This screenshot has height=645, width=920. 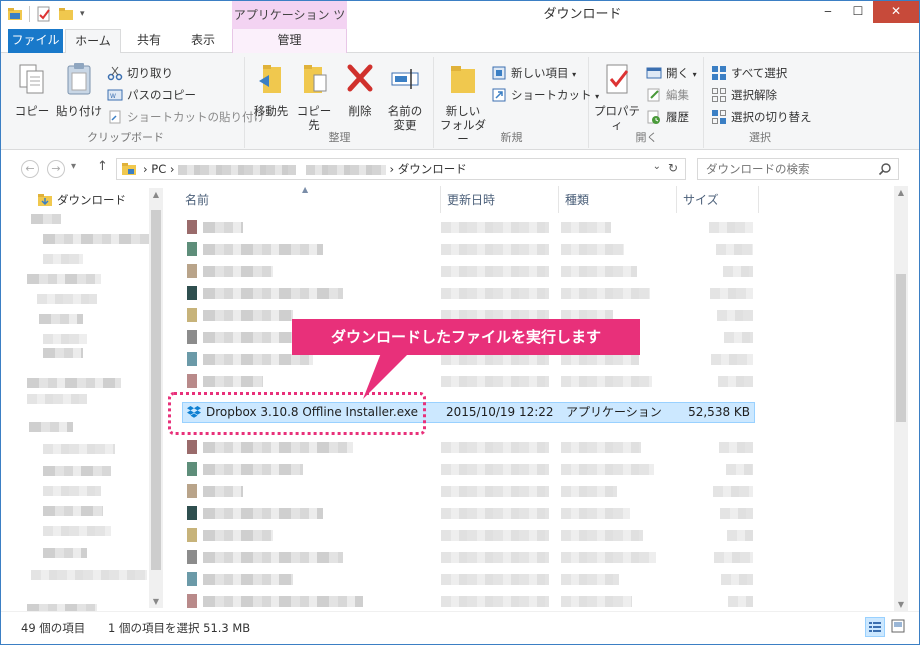 What do you see at coordinates (237, 169) in the screenshot?
I see `breadcrumb-blurred` at bounding box center [237, 169].